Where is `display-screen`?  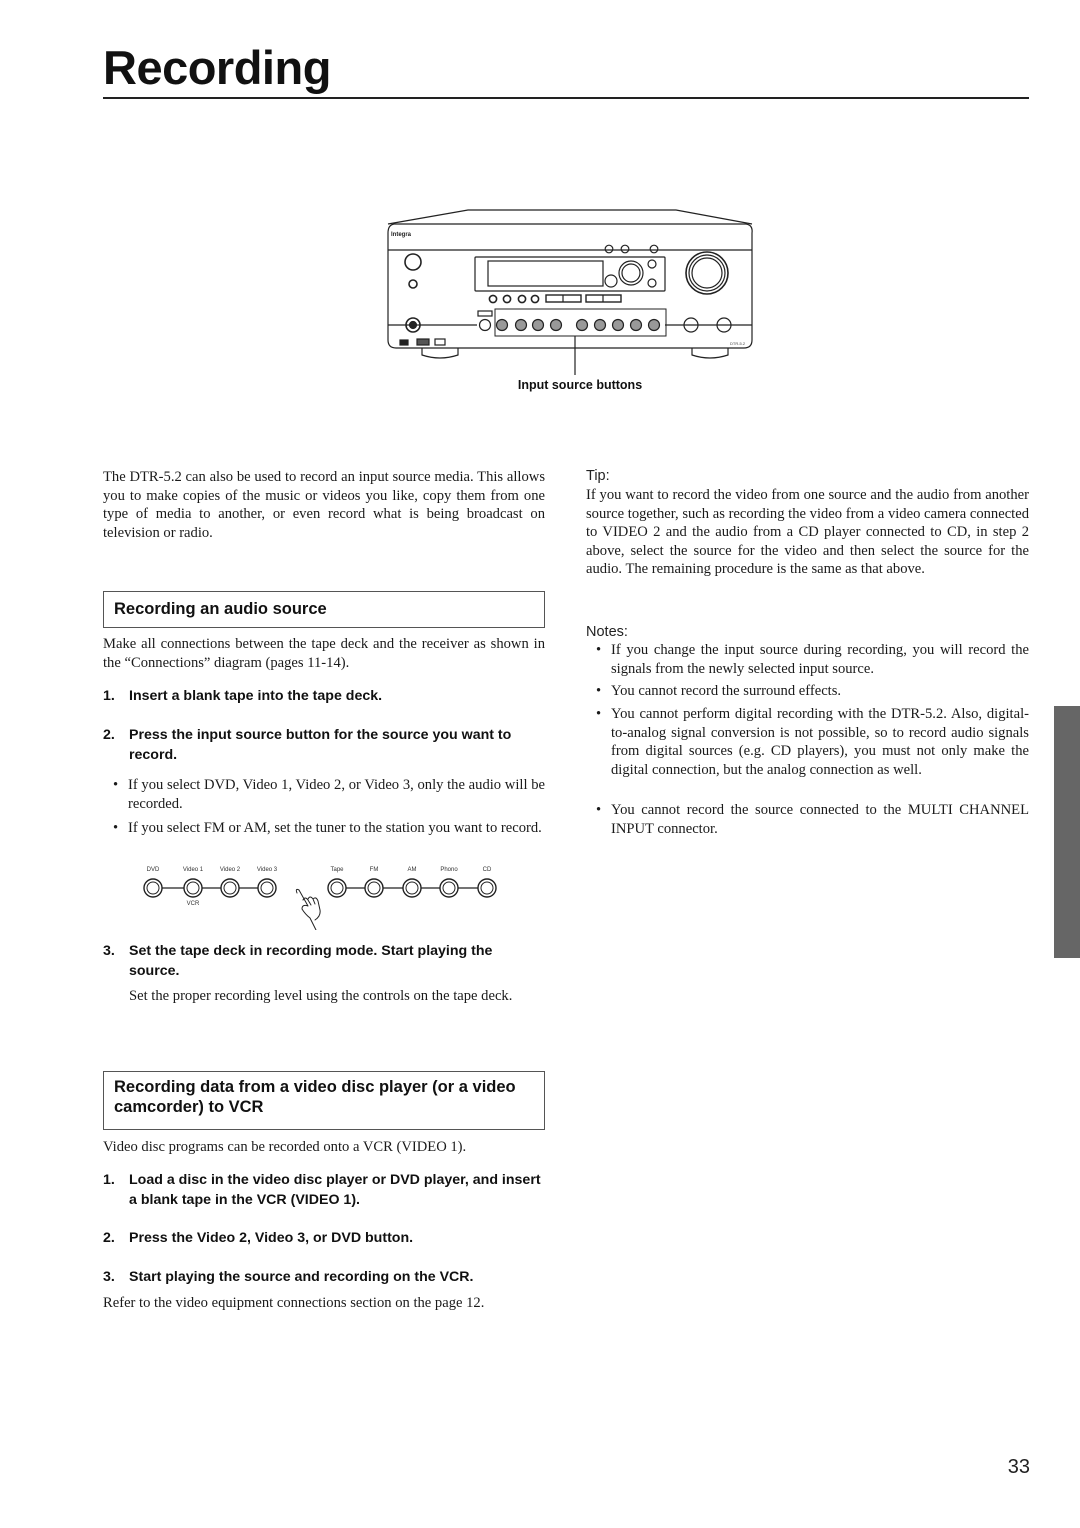 display-screen is located at coordinates (545, 273).